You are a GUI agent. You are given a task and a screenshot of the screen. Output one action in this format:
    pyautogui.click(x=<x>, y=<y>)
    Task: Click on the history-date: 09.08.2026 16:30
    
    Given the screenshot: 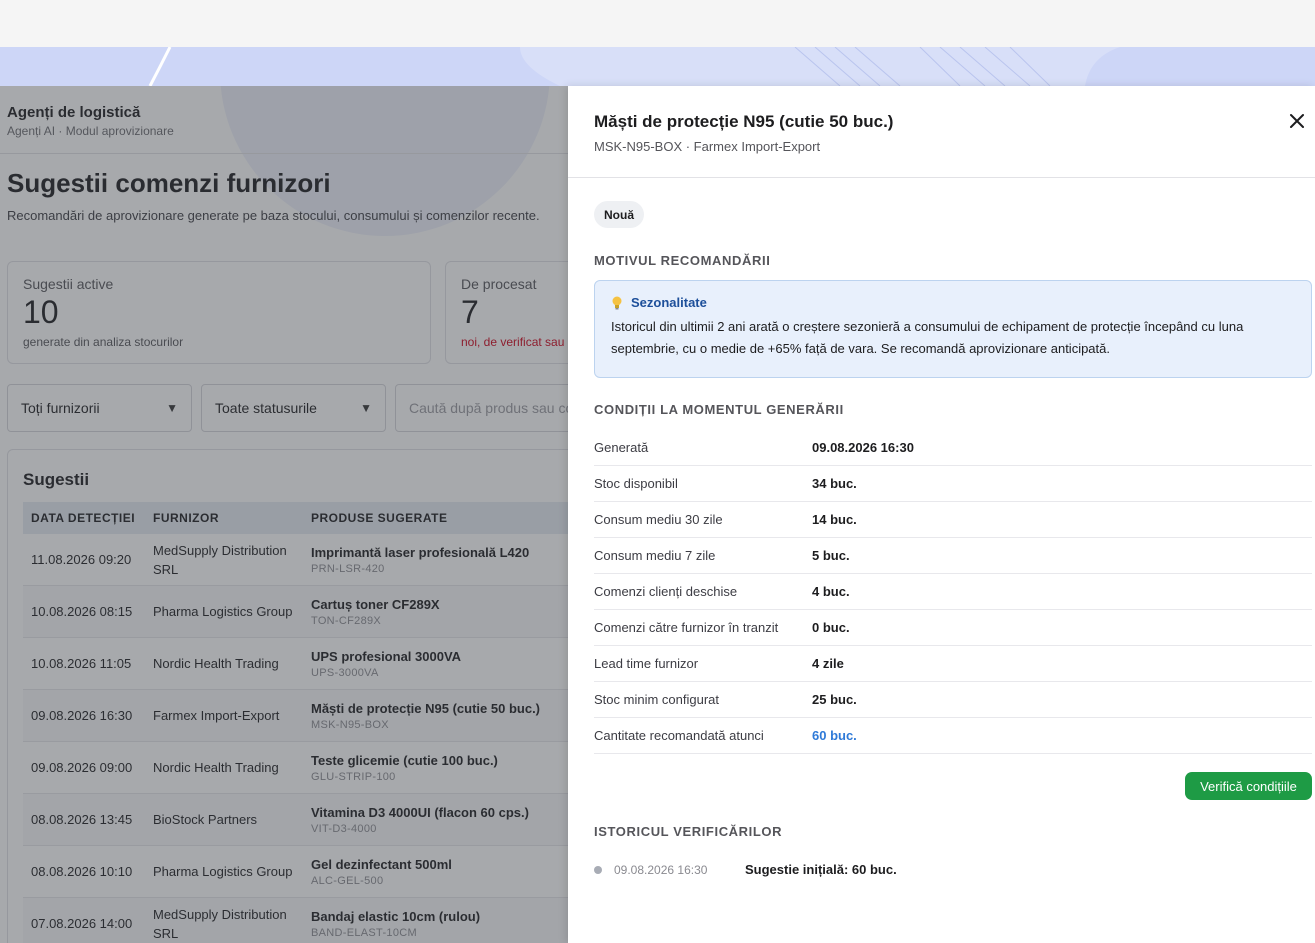 What is the action you would take?
    pyautogui.click(x=661, y=869)
    